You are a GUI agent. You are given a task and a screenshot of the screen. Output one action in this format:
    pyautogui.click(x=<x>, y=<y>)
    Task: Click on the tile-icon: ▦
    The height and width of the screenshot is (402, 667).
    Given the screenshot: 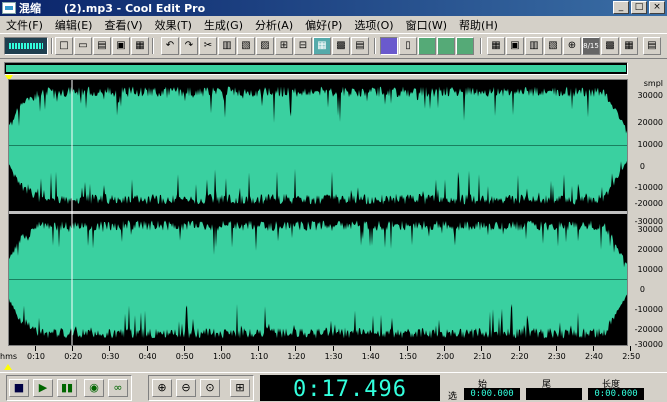 What is the action you would take?
    pyautogui.click(x=496, y=46)
    